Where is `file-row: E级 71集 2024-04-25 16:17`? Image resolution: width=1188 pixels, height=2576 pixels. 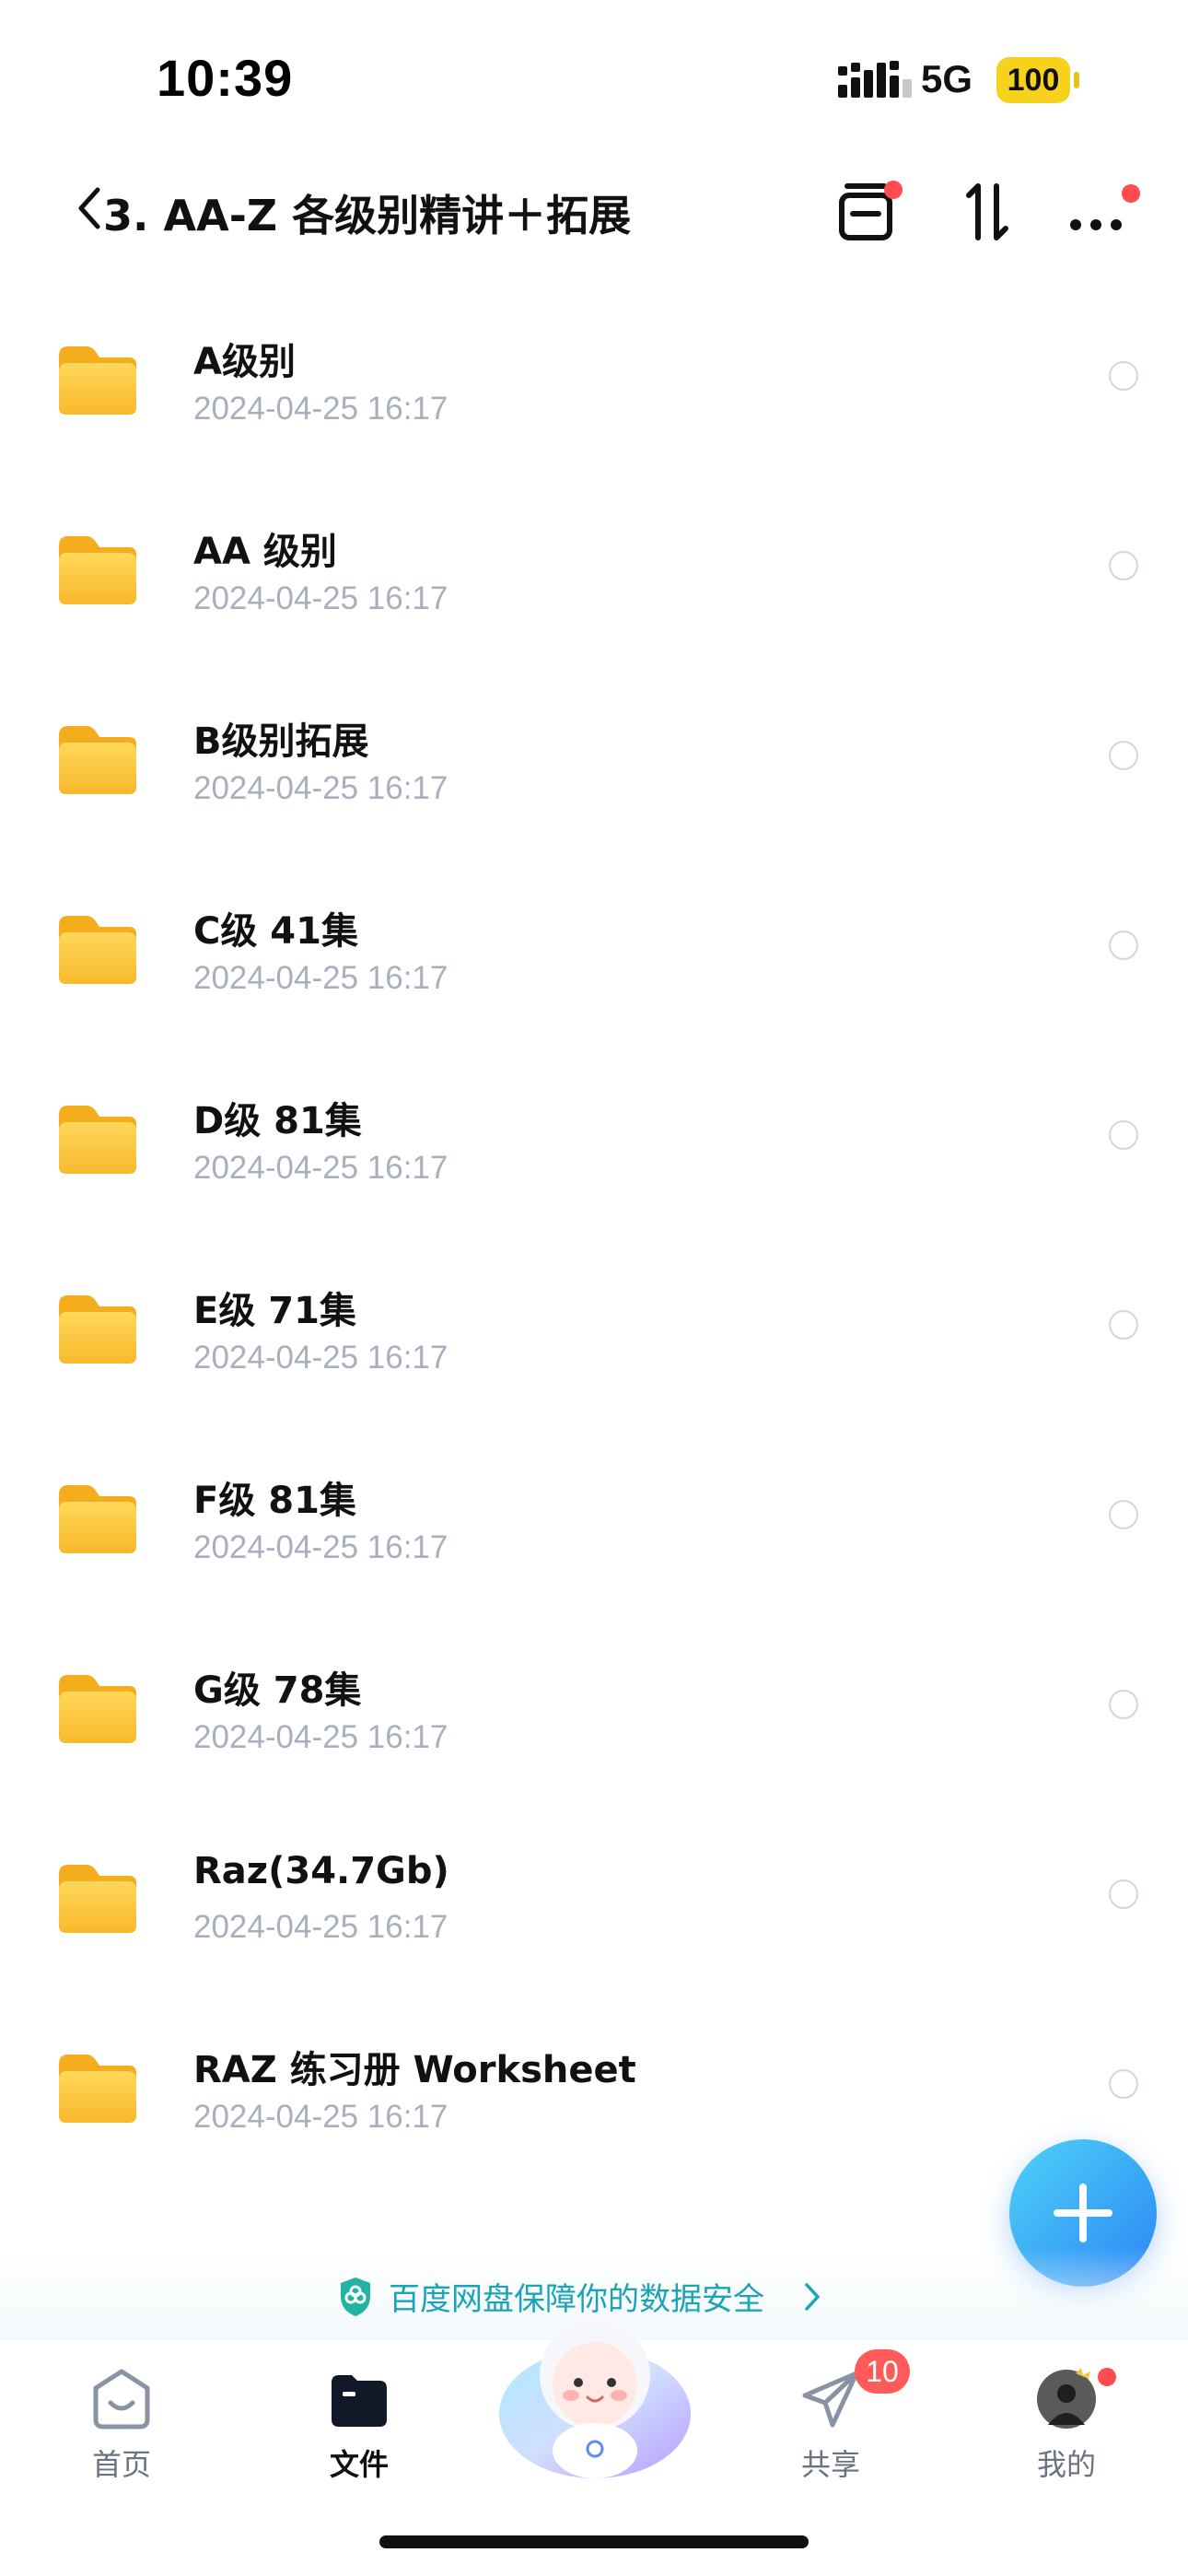 file-row: E级 71集 2024-04-25 16:17 is located at coordinates (594, 1339).